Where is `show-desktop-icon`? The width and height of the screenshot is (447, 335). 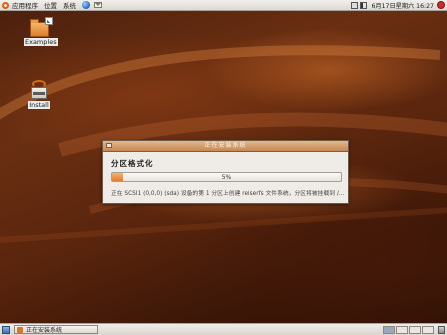
show-desktop-icon is located at coordinates (6, 329).